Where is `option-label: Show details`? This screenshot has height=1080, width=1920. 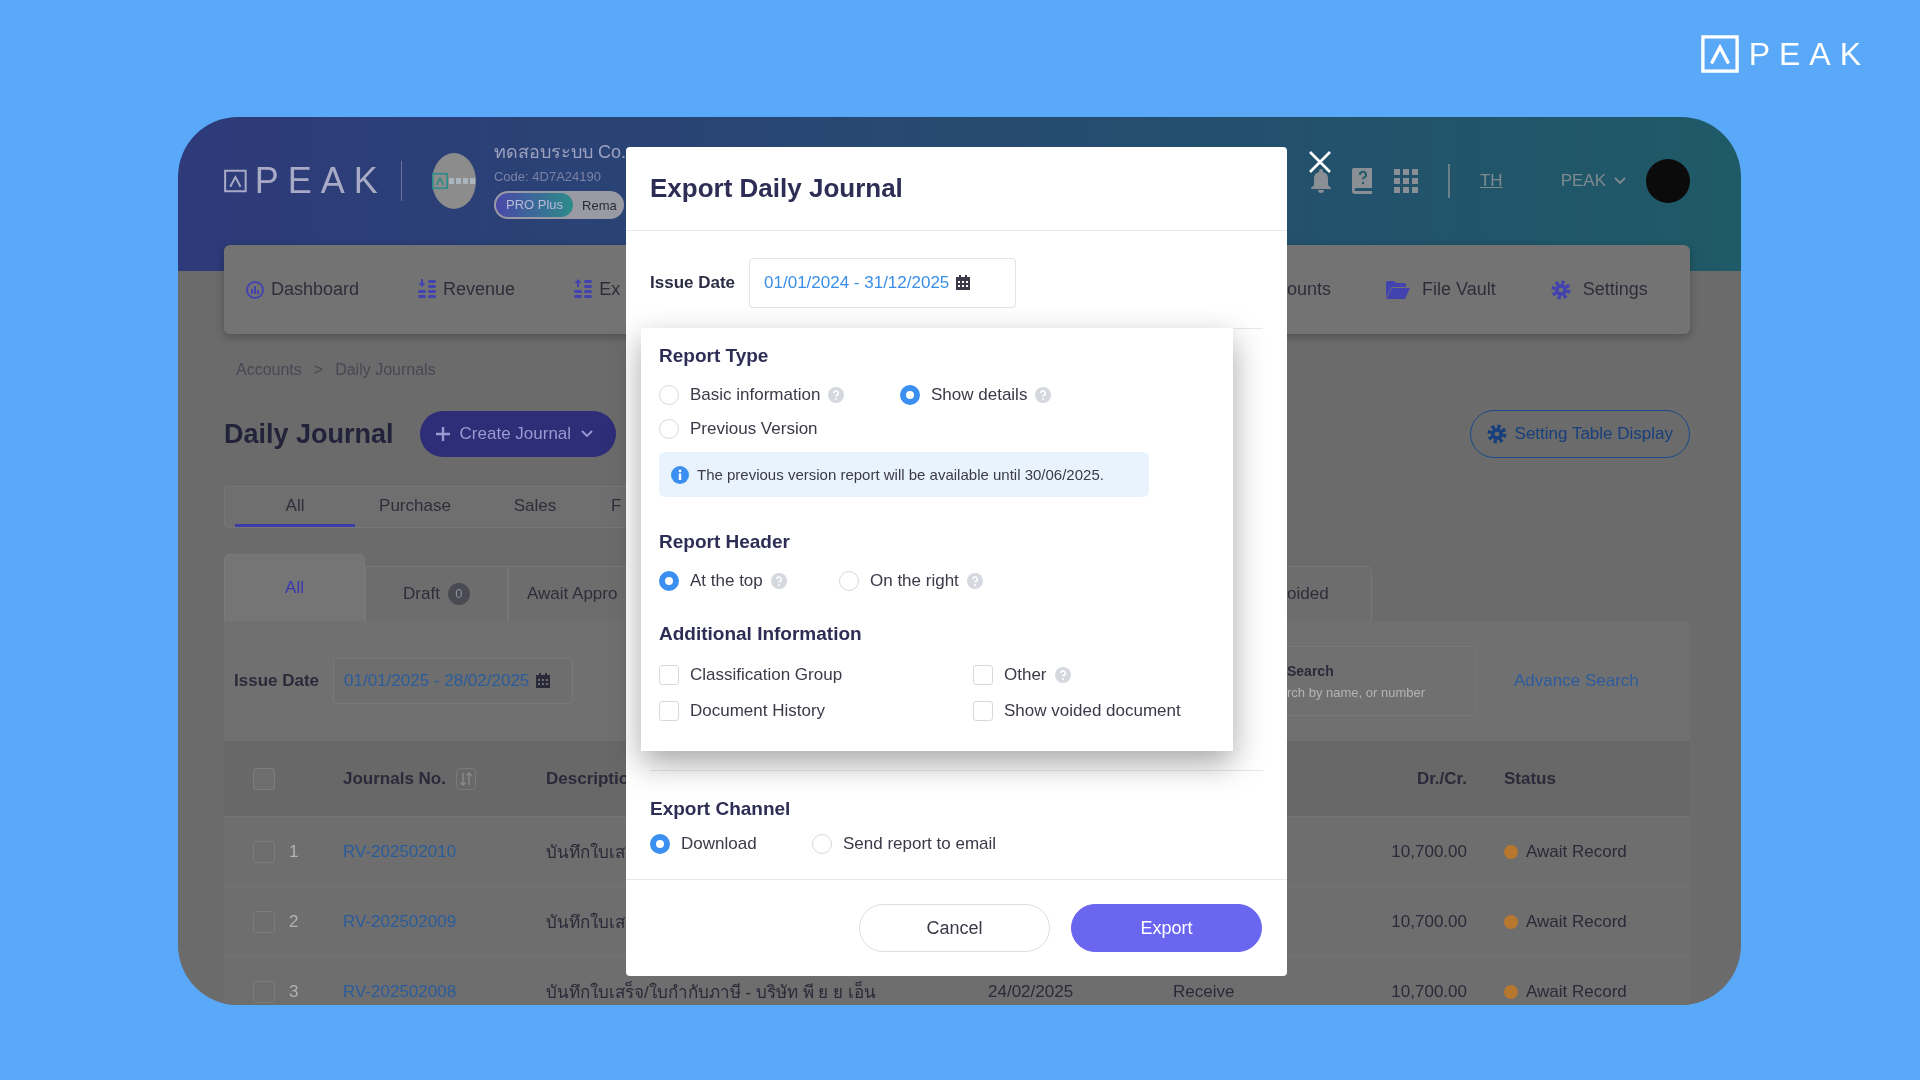 option-label: Show details is located at coordinates (979, 395).